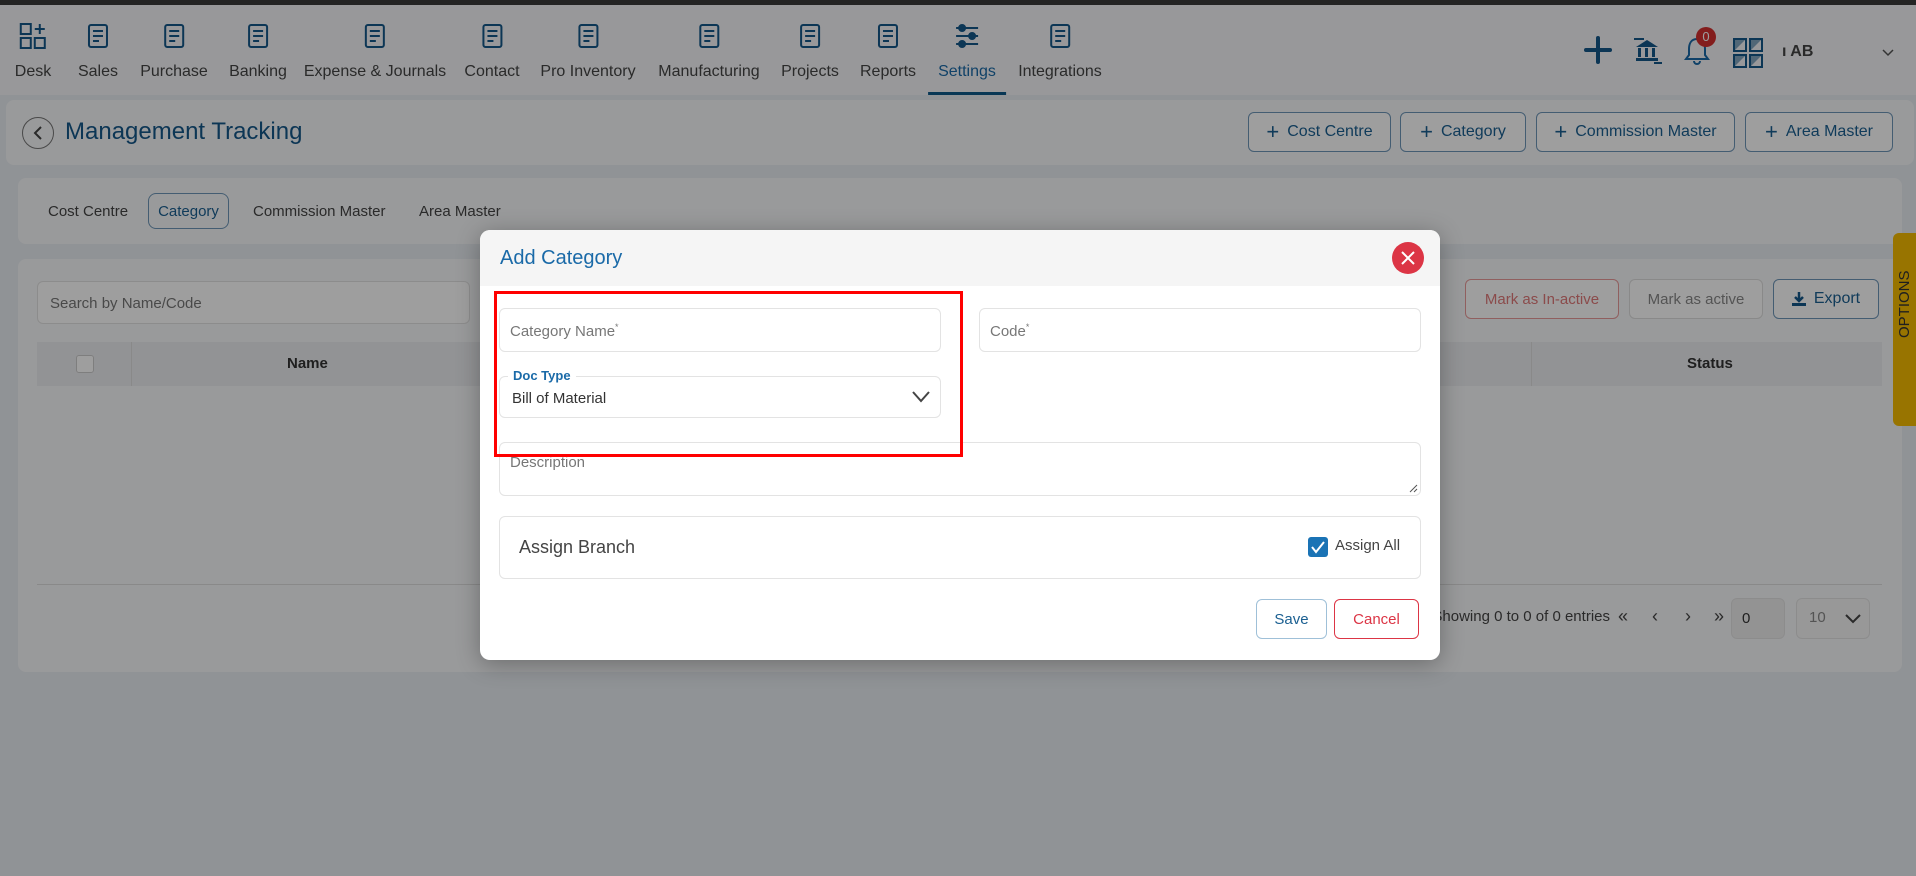 The height and width of the screenshot is (876, 1916). What do you see at coordinates (1376, 619) in the screenshot?
I see `cancel-button: Cancel` at bounding box center [1376, 619].